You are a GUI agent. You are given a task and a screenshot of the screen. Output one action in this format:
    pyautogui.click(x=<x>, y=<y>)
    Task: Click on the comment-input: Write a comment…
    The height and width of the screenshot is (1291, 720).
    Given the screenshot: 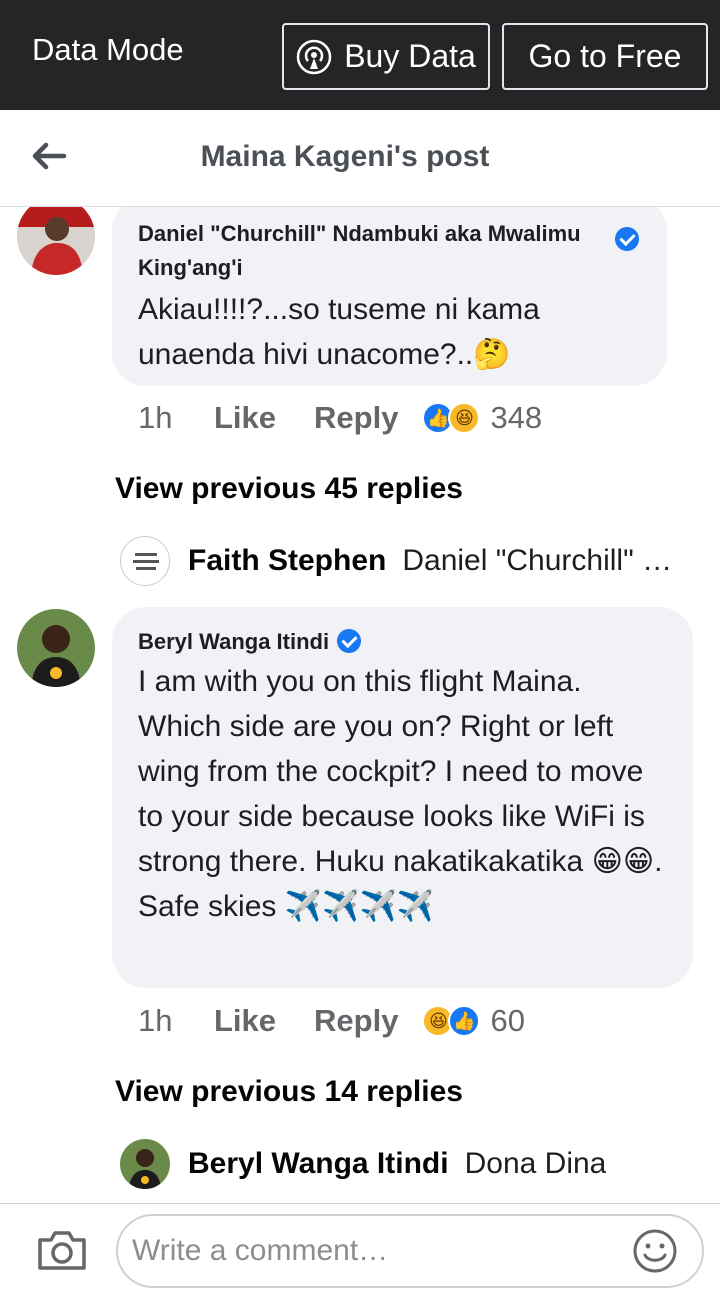 What is the action you would take?
    pyautogui.click(x=410, y=1251)
    